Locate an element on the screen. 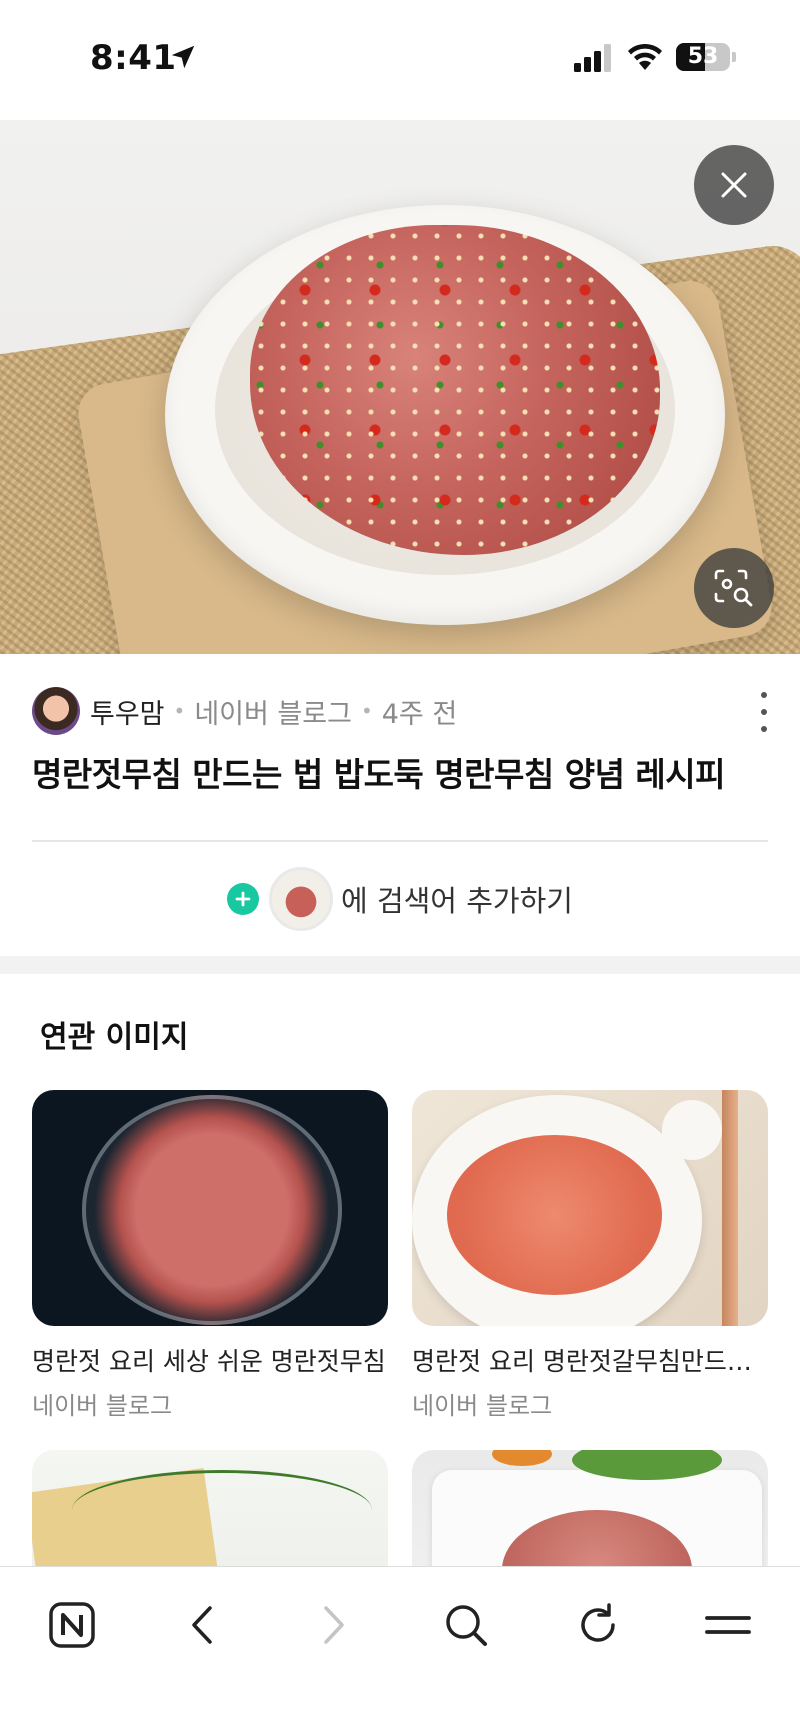 The height and width of the screenshot is (1735, 800). post-time: 4주 전 is located at coordinates (419, 714).